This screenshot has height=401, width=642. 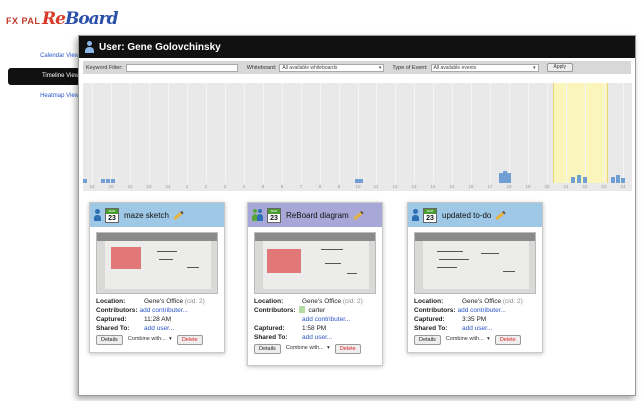 I want to click on reboard-logo: FX PAL ReBoard, so click(x=62, y=22).